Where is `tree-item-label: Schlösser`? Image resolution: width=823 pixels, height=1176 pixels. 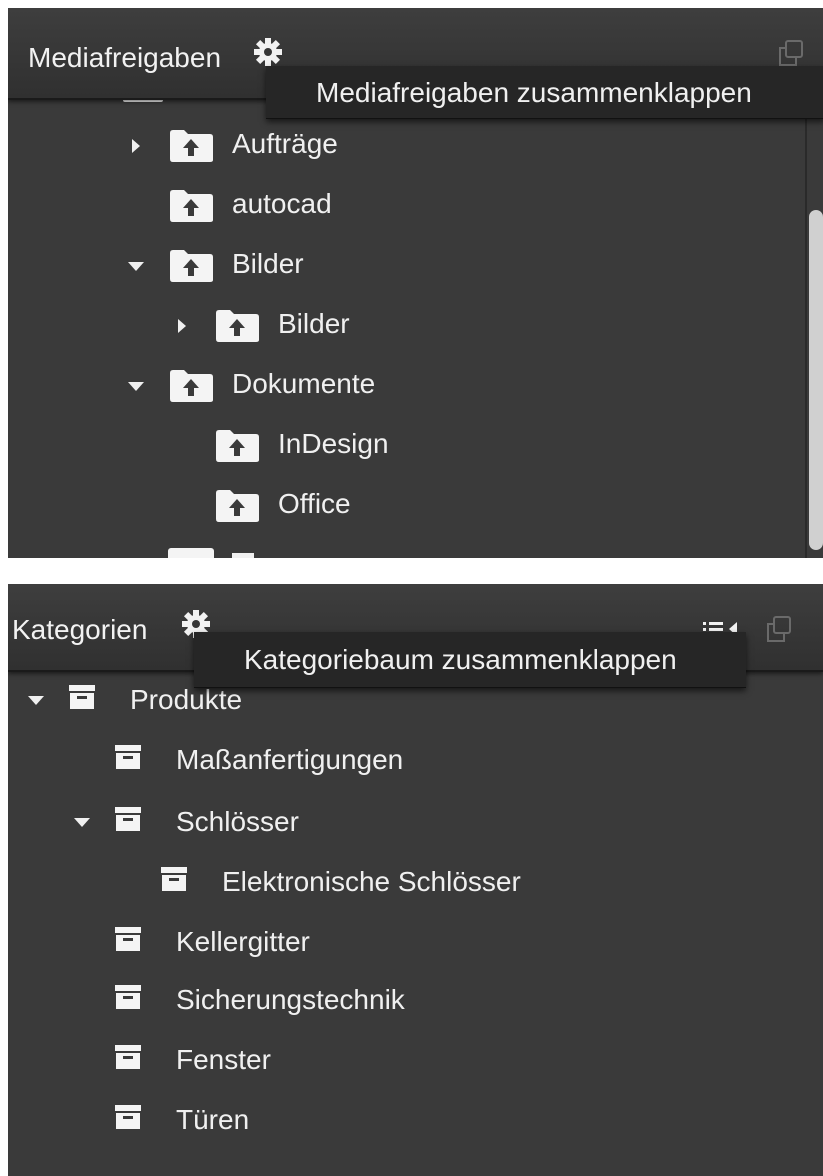 tree-item-label: Schlösser is located at coordinates (237, 821).